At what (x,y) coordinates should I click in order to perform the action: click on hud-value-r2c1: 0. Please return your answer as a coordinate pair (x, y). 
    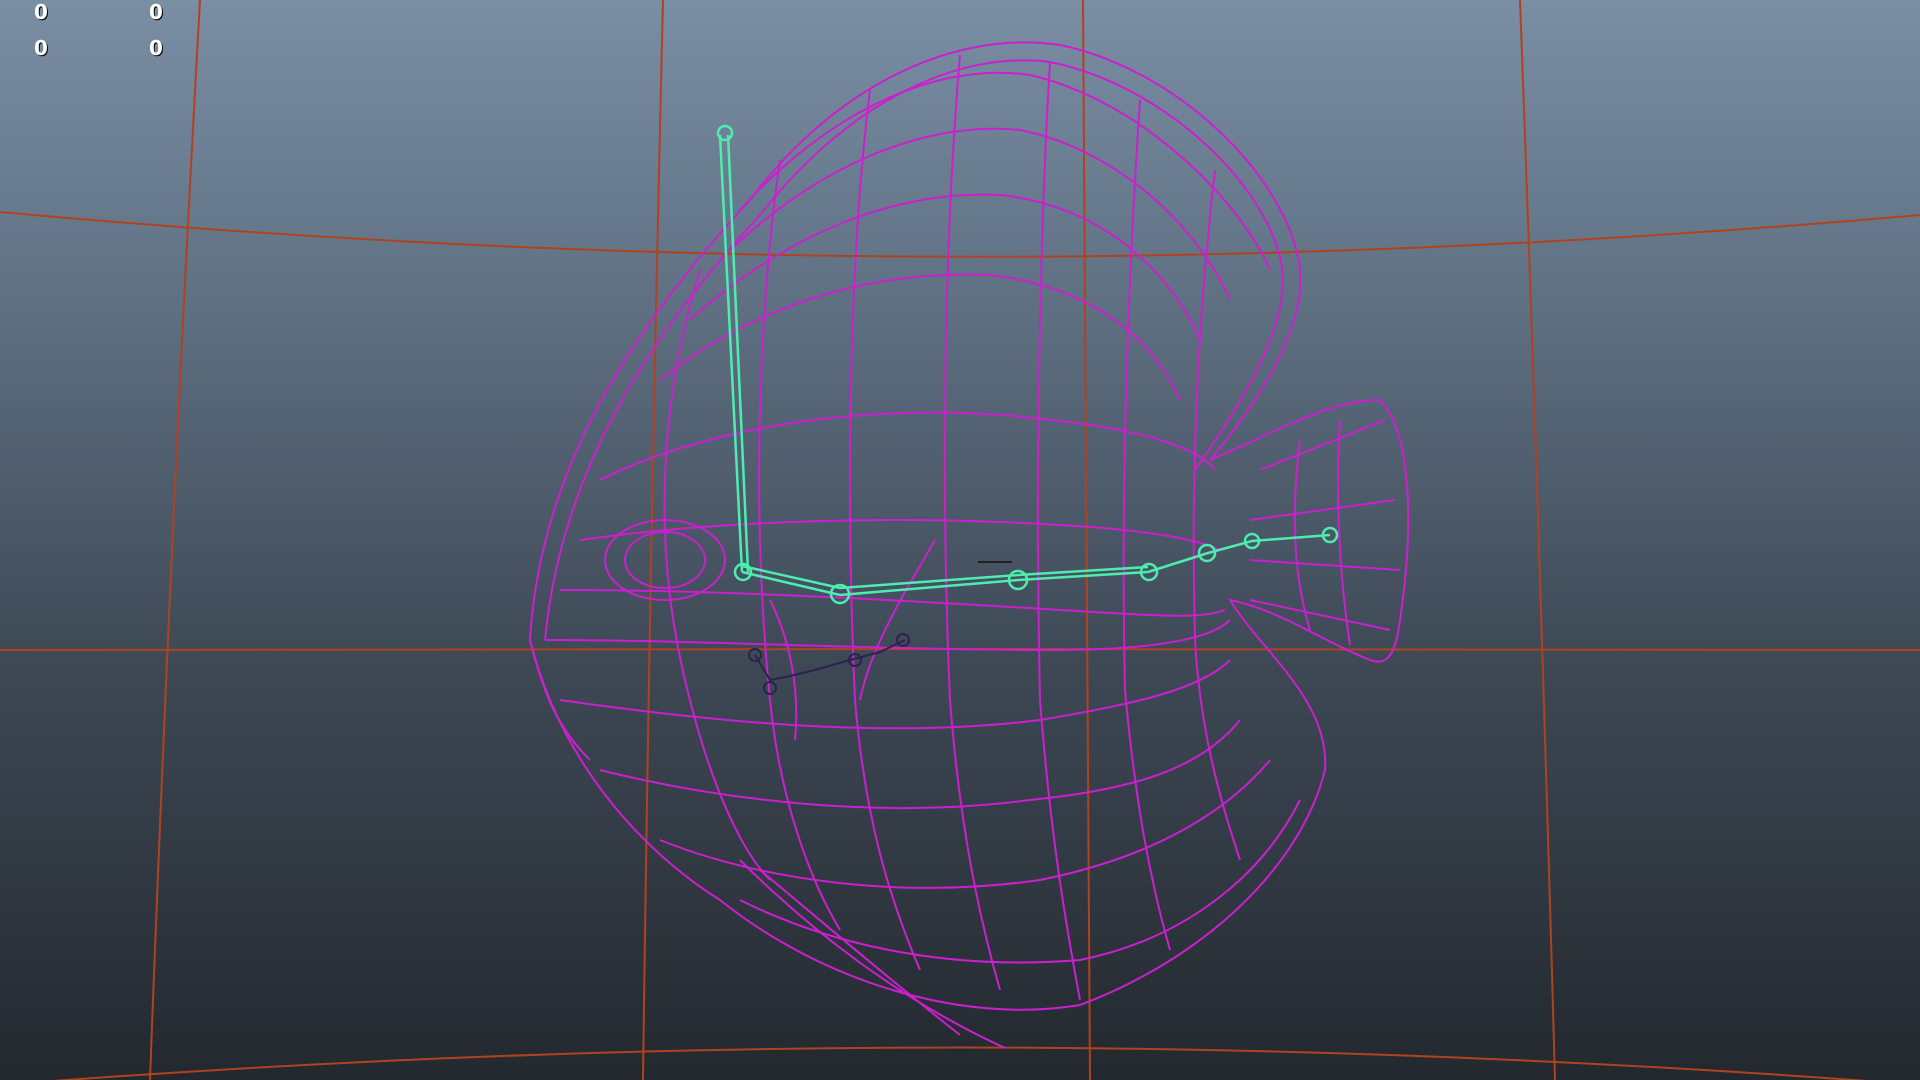
    Looking at the image, I should click on (41, 48).